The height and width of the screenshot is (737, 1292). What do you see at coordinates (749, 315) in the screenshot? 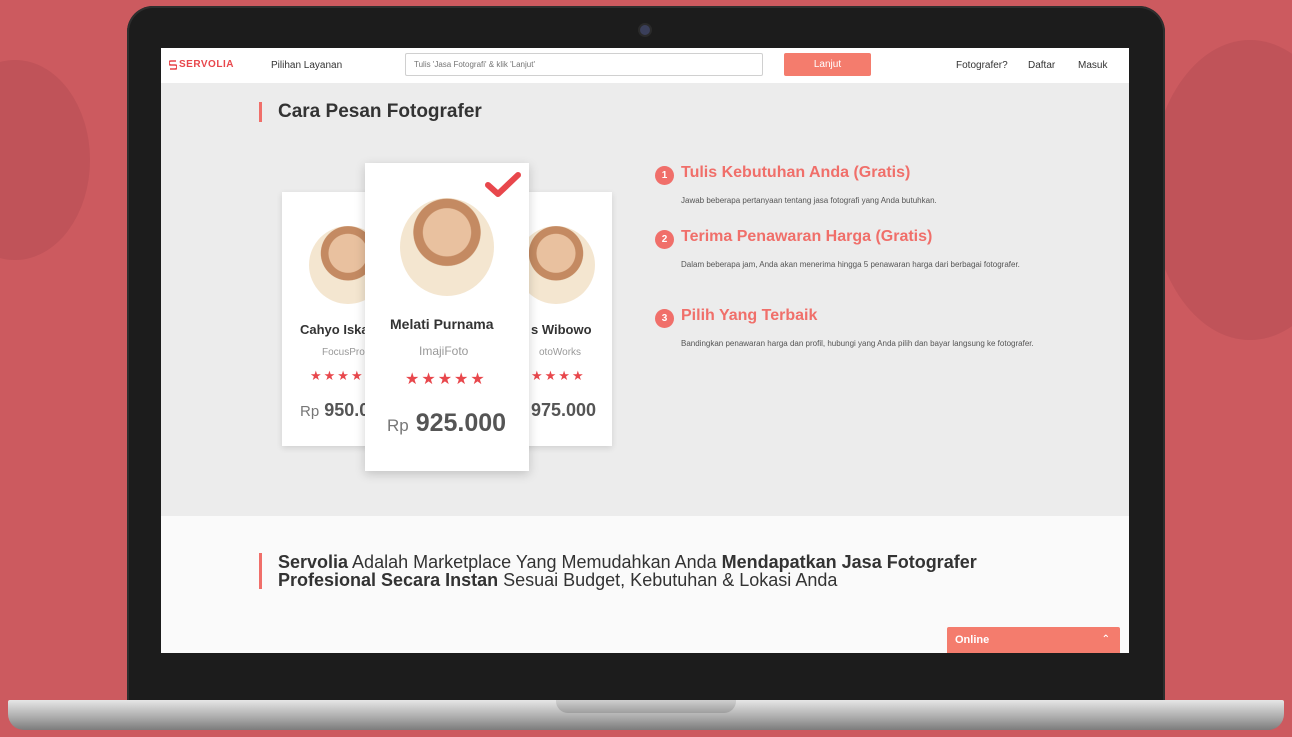
I see `step-title: Pilih Yang Terbaik` at bounding box center [749, 315].